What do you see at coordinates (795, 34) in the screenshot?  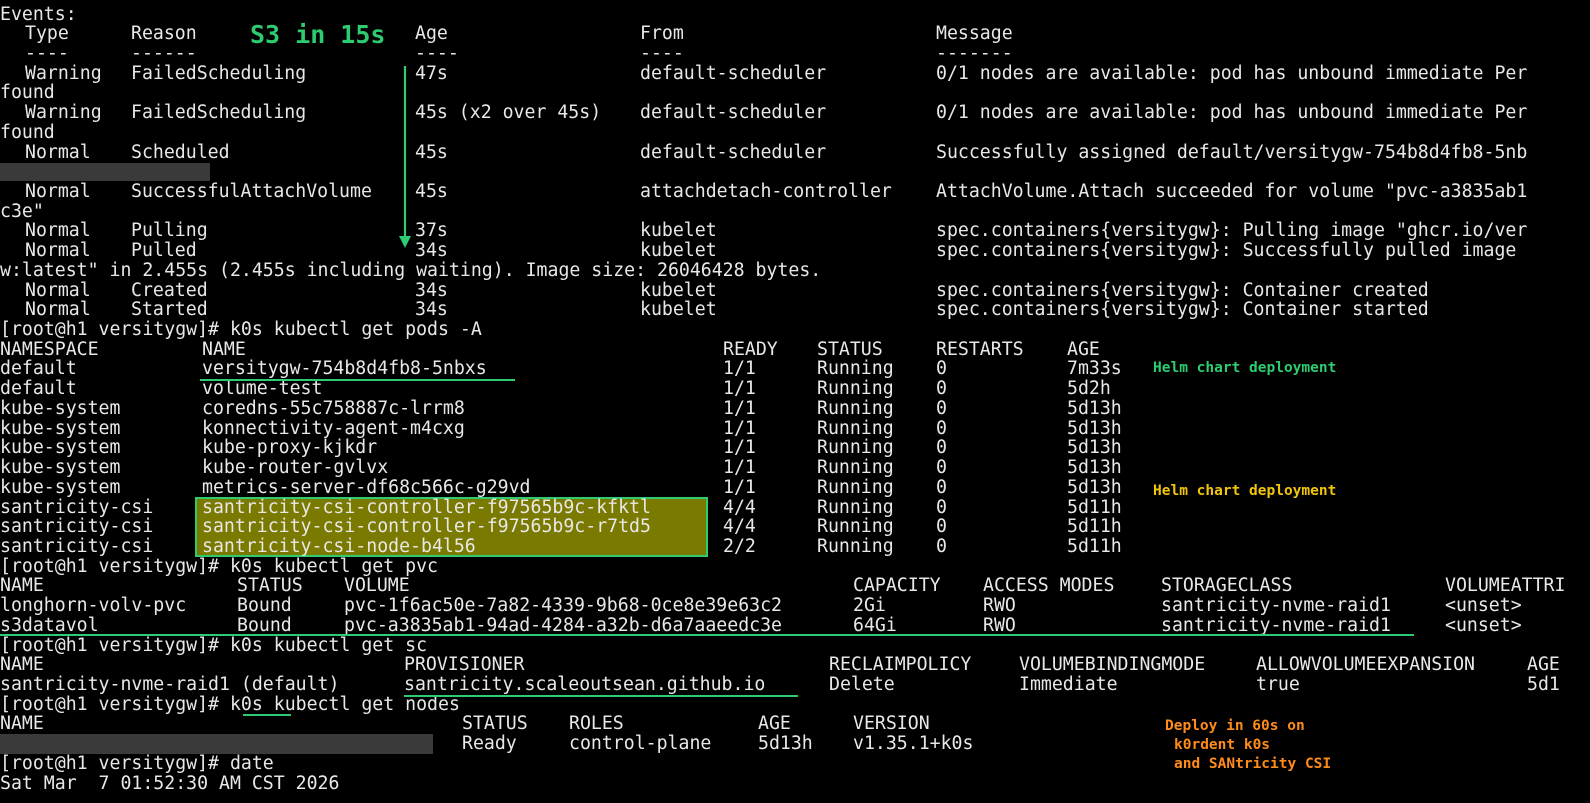 I see `terminal-line: Type Reason Age From Message` at bounding box center [795, 34].